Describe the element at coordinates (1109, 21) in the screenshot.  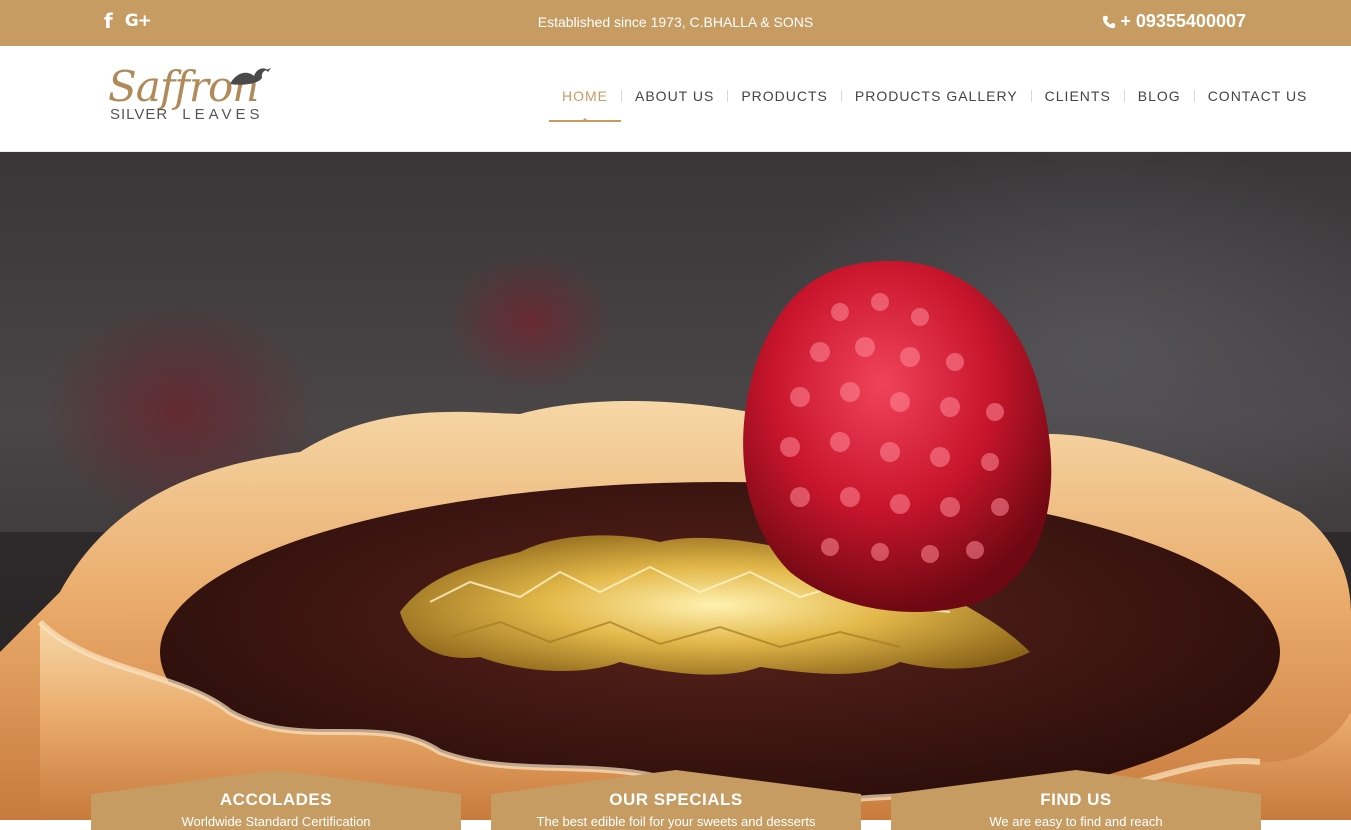
I see `phone-icon` at that location.